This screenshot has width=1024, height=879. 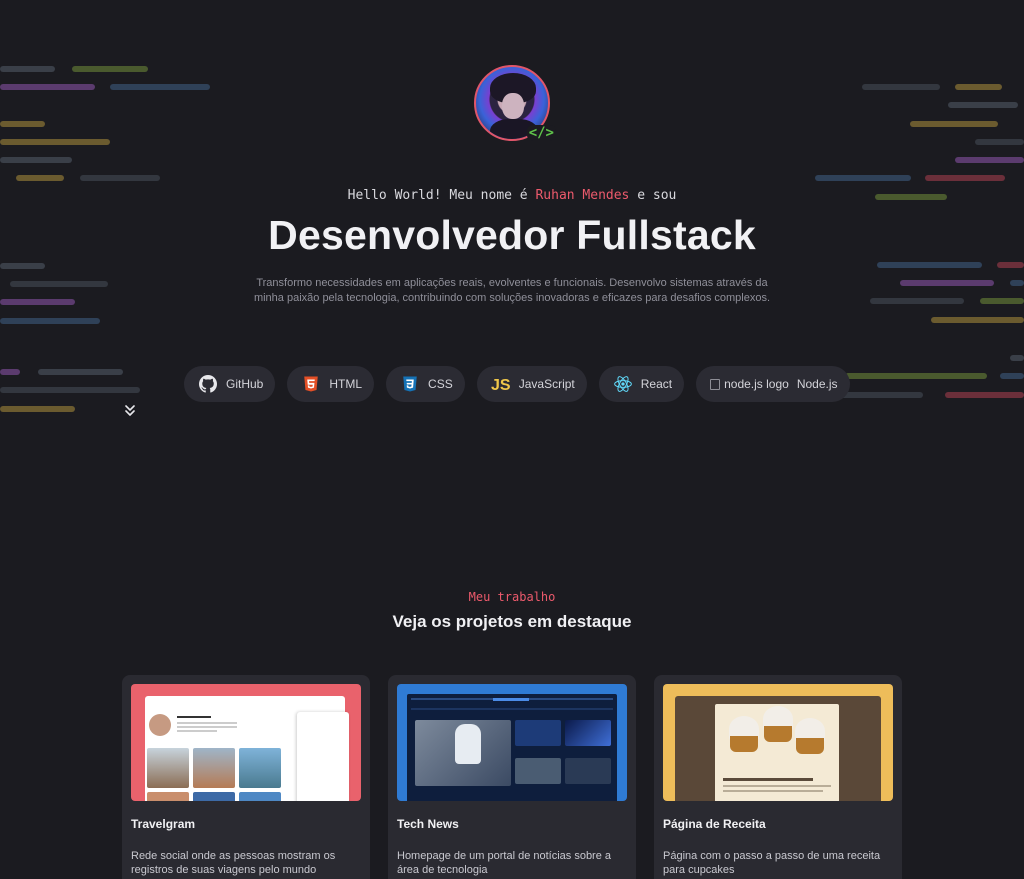 I want to click on github-icon, so click(x=208, y=384).